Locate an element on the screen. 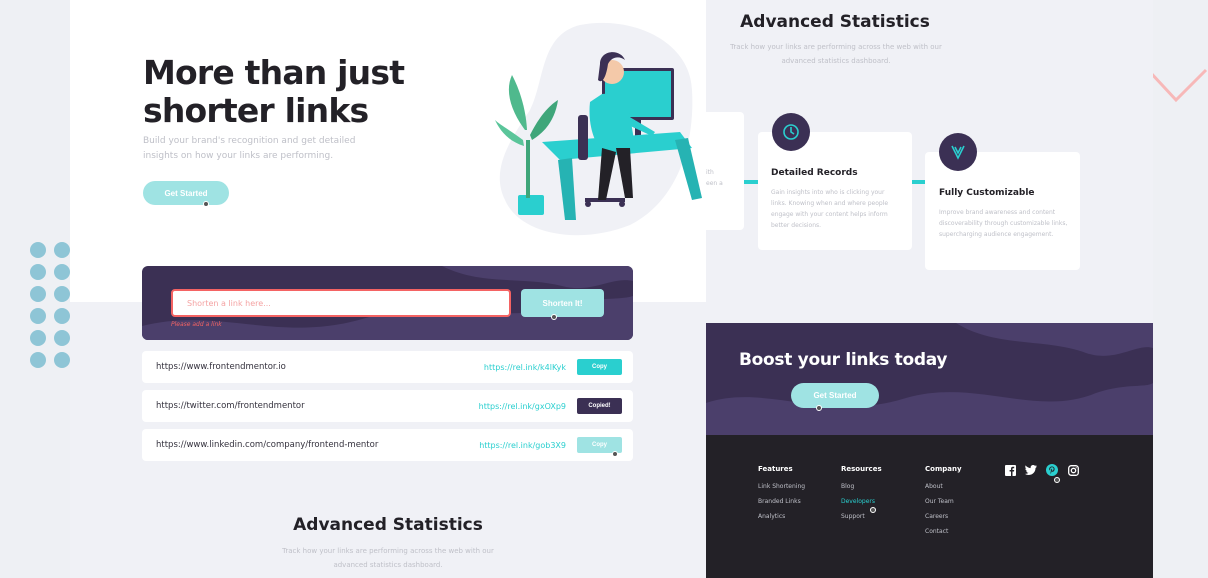 The image size is (1208, 578). facebook-icon is located at coordinates (1010, 470).